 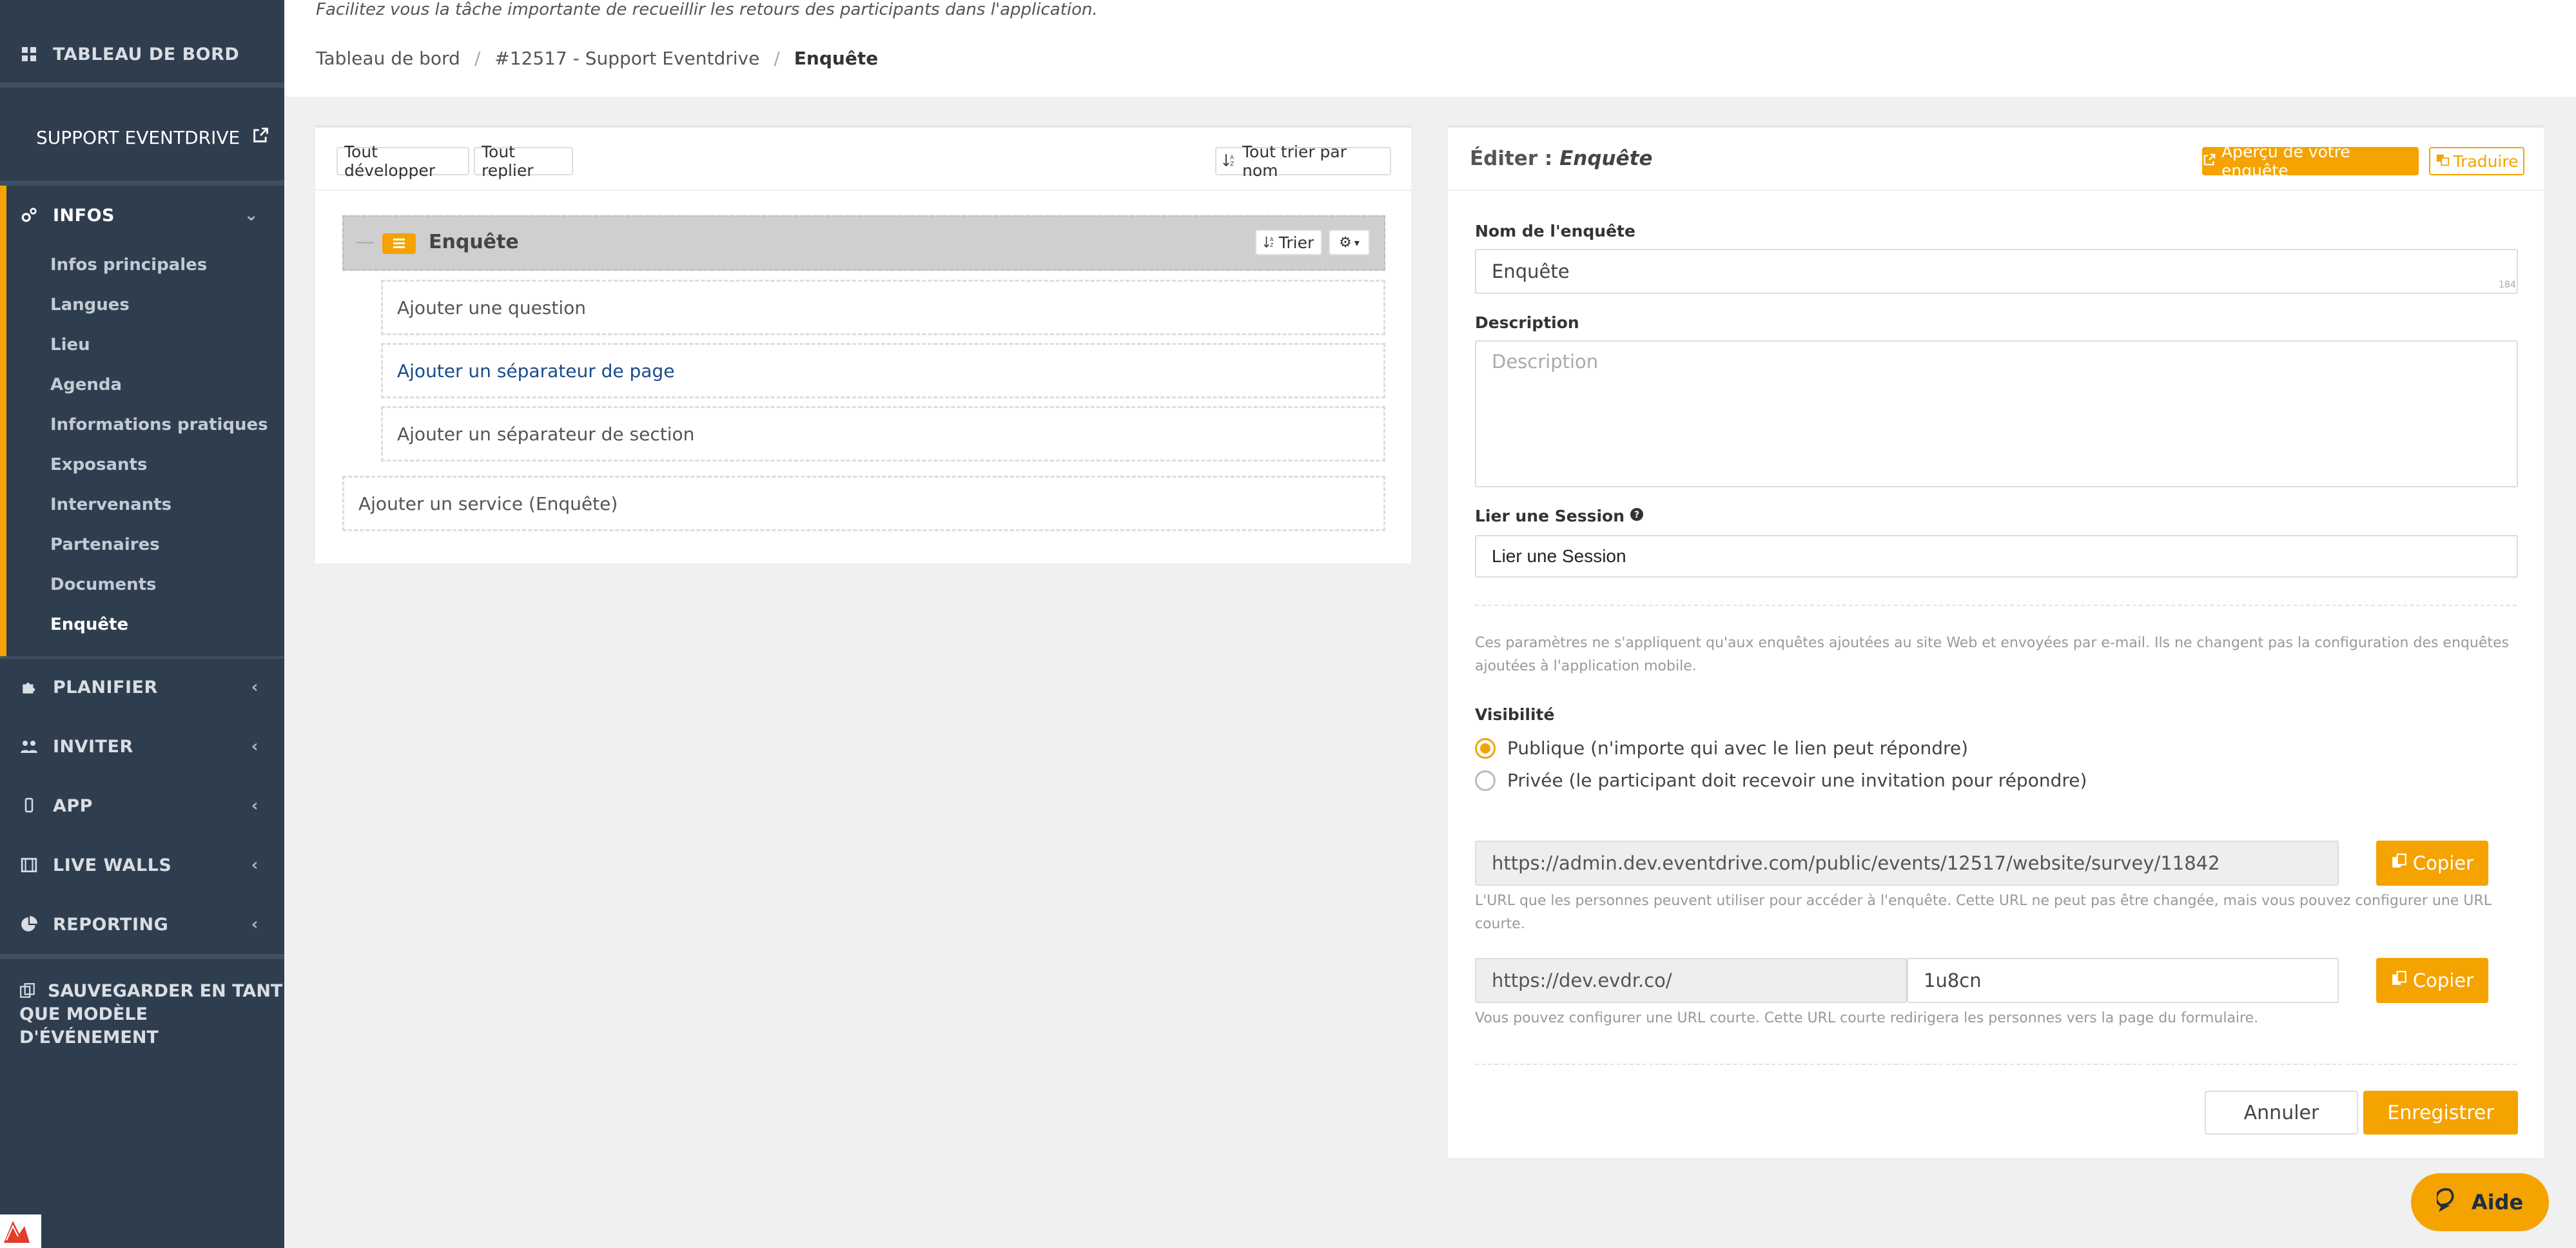 I want to click on sidebar-item-live-walls: LIVE WALLS ‹, so click(x=142, y=865).